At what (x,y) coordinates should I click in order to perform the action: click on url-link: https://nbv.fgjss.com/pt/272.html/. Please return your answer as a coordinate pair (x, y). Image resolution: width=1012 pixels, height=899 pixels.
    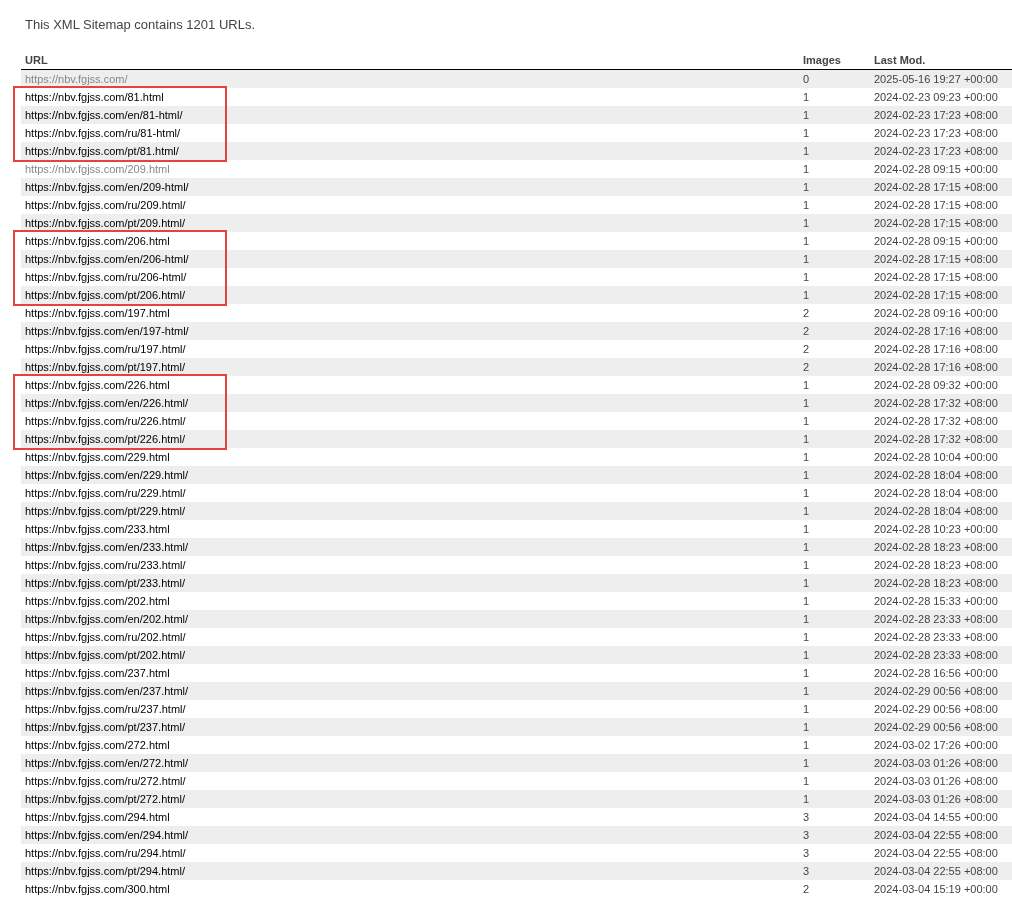
    Looking at the image, I should click on (105, 799).